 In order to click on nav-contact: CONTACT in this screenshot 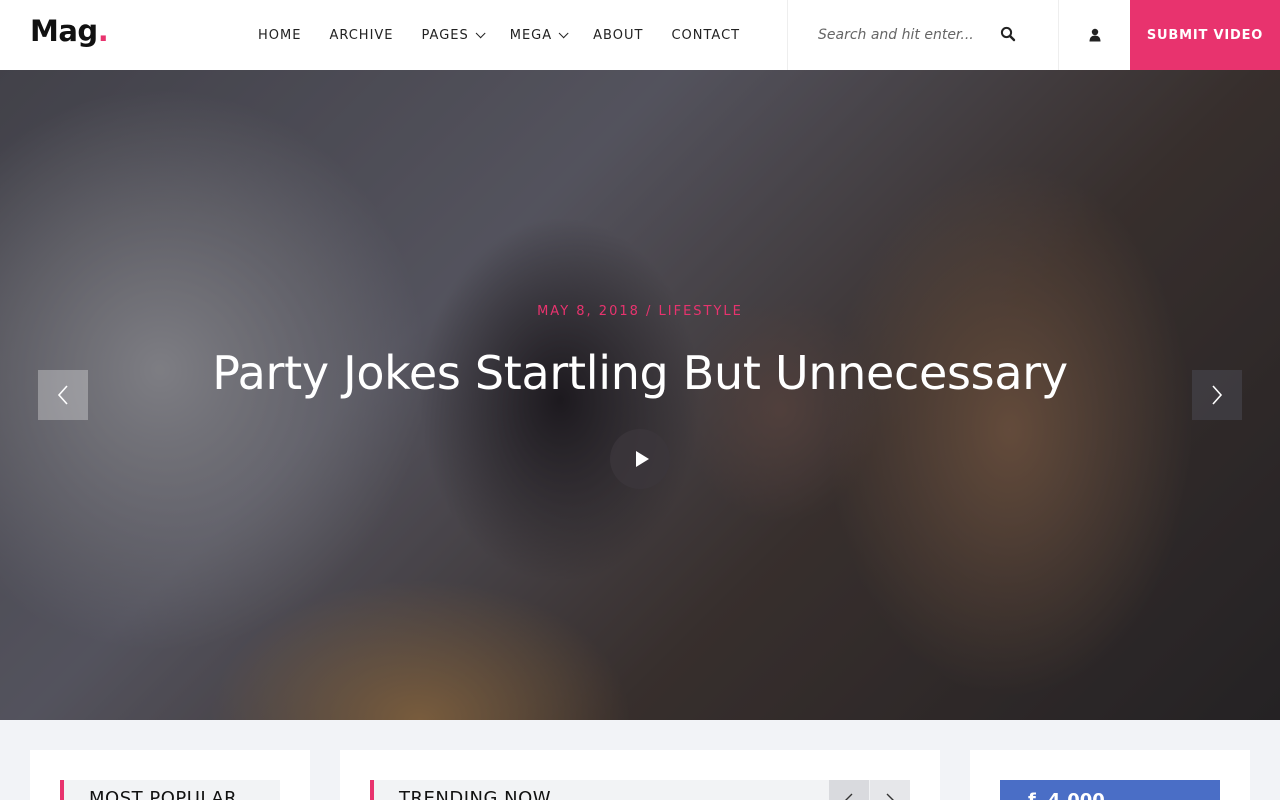, I will do `click(705, 35)`.